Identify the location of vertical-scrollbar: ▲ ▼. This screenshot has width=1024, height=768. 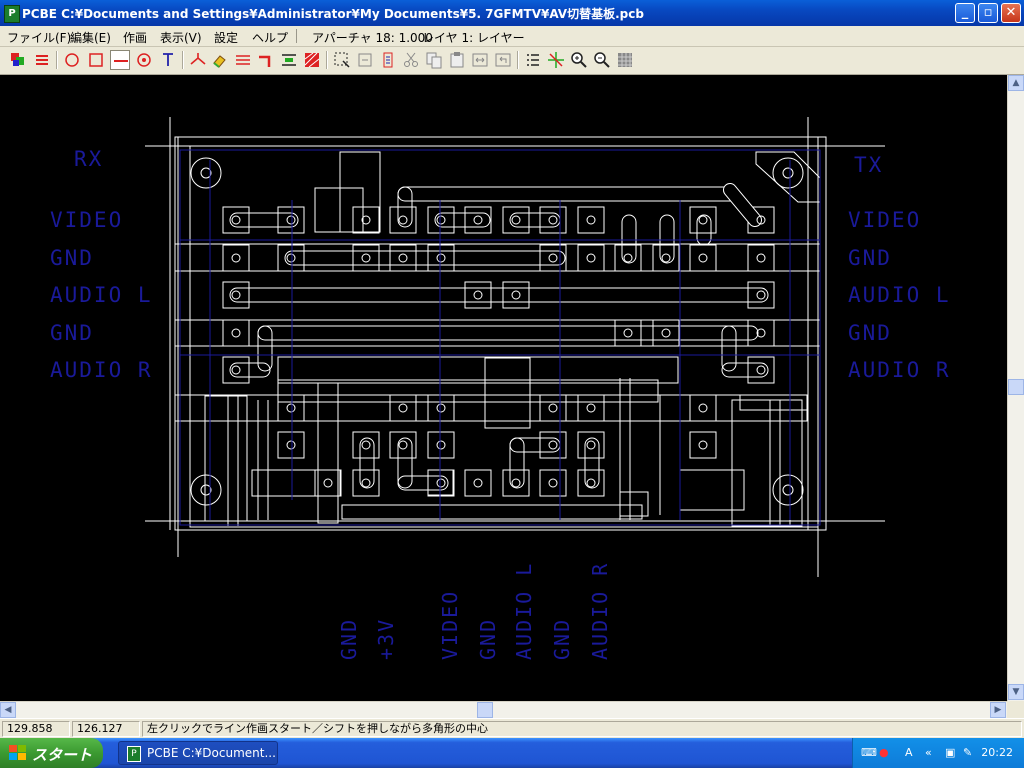
(1015, 388).